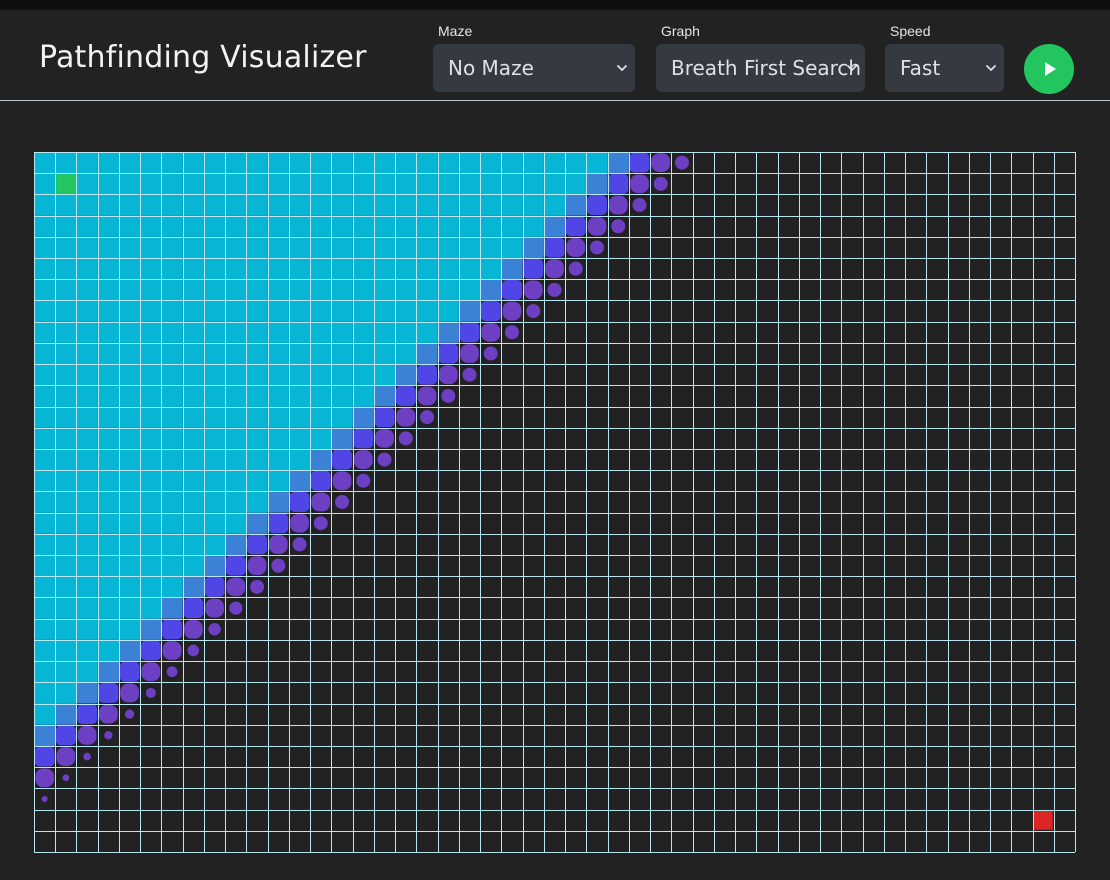 Image resolution: width=1110 pixels, height=880 pixels. Describe the element at coordinates (455, 31) in the screenshot. I see `maze-label: Maze` at that location.